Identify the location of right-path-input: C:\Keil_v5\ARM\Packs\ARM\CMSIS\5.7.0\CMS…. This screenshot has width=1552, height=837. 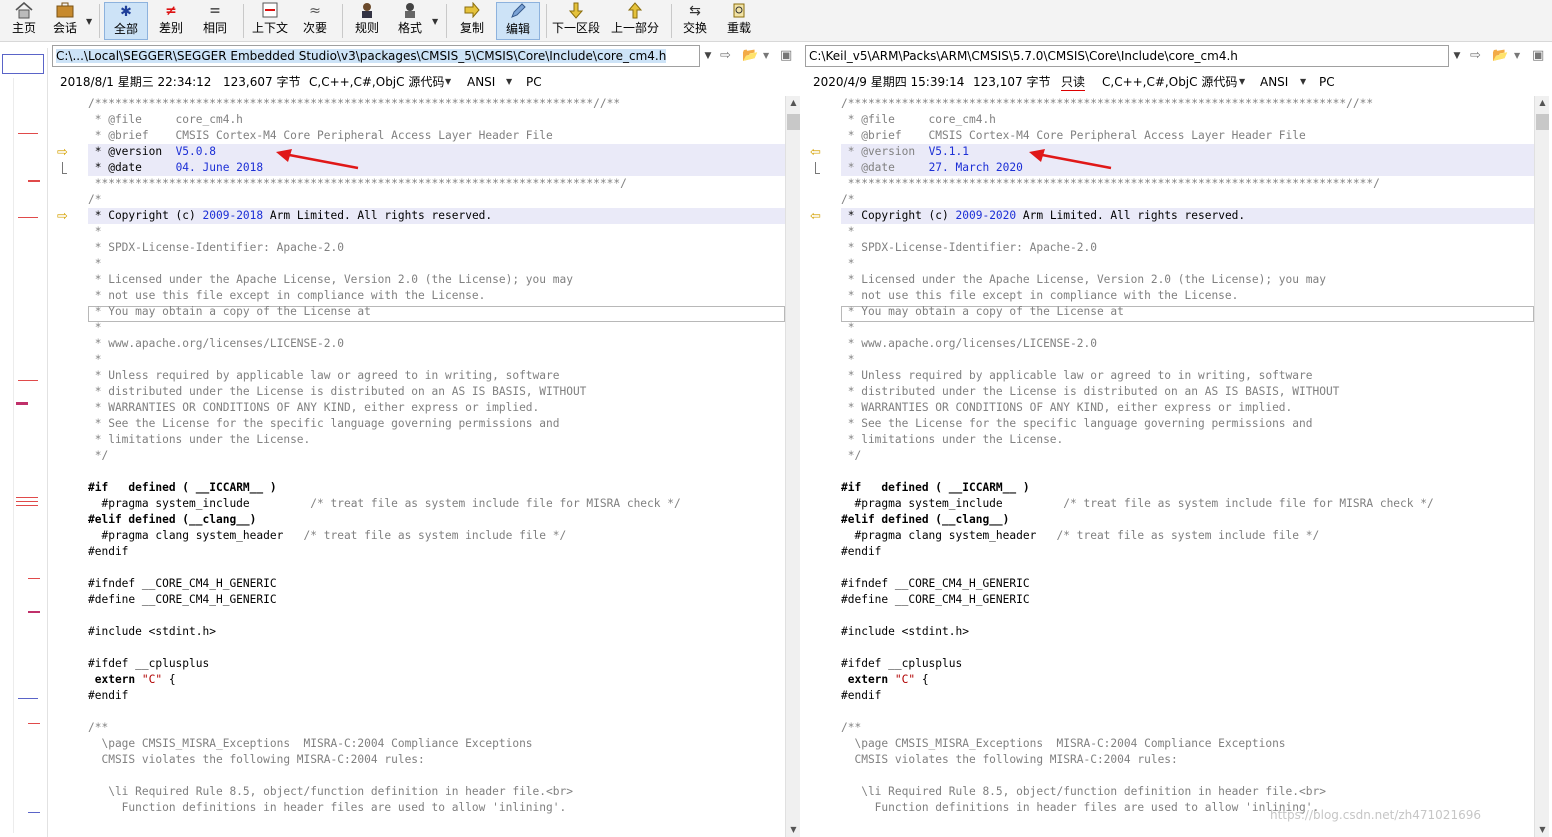
(1127, 56).